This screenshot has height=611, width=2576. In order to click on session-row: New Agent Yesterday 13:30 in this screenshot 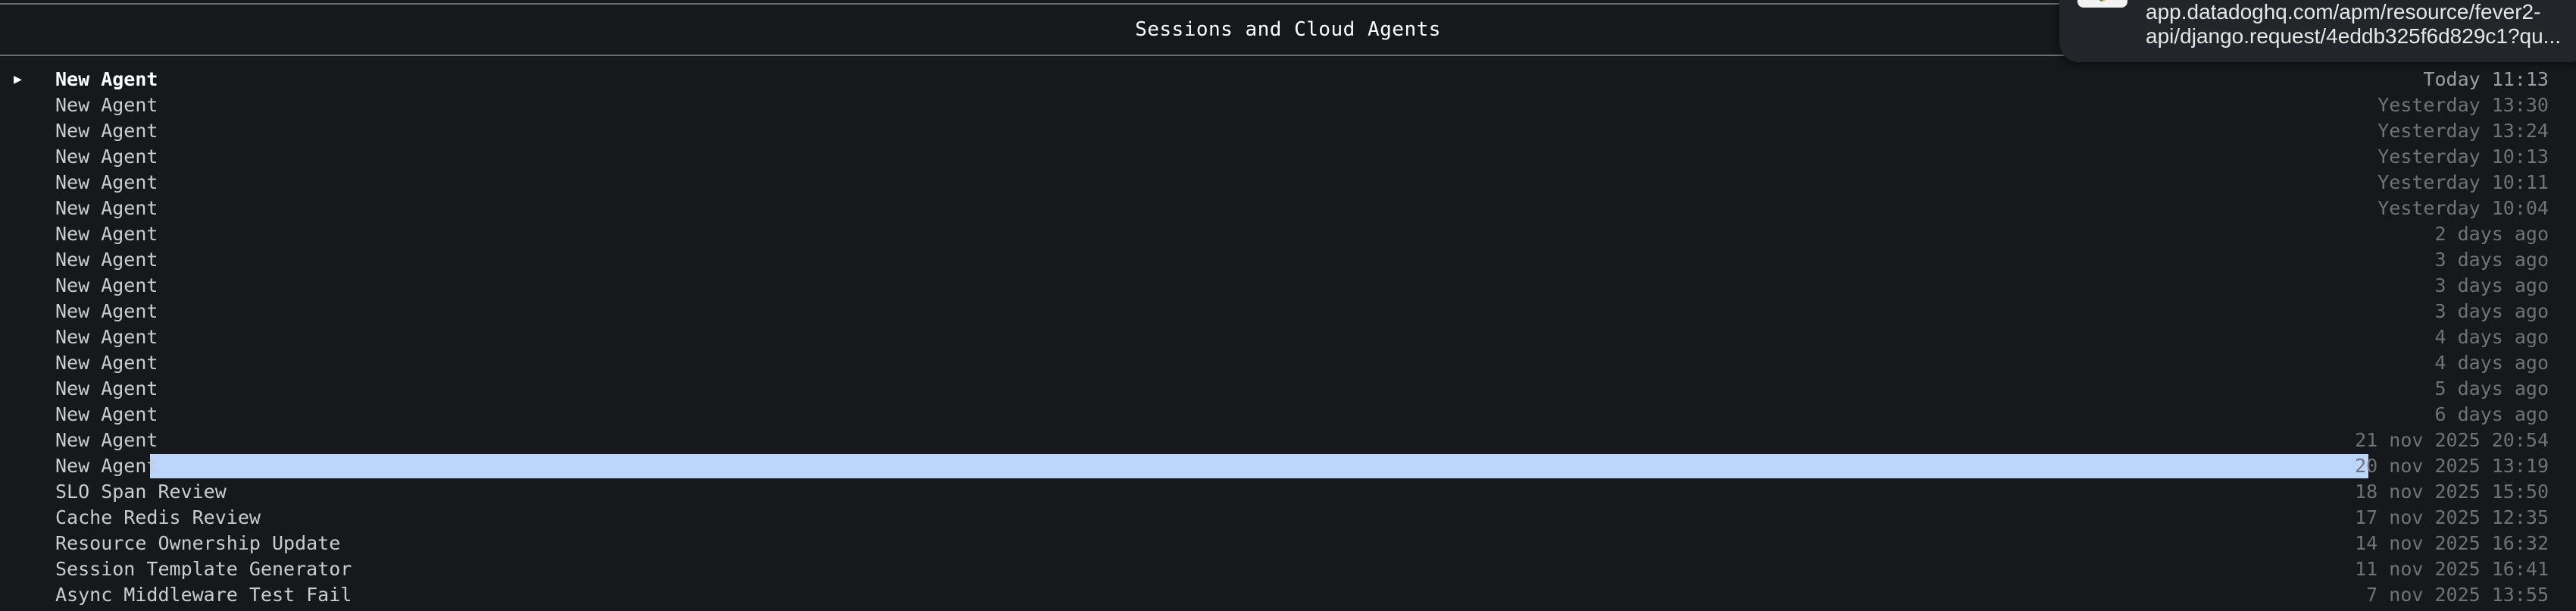, I will do `click(1288, 105)`.